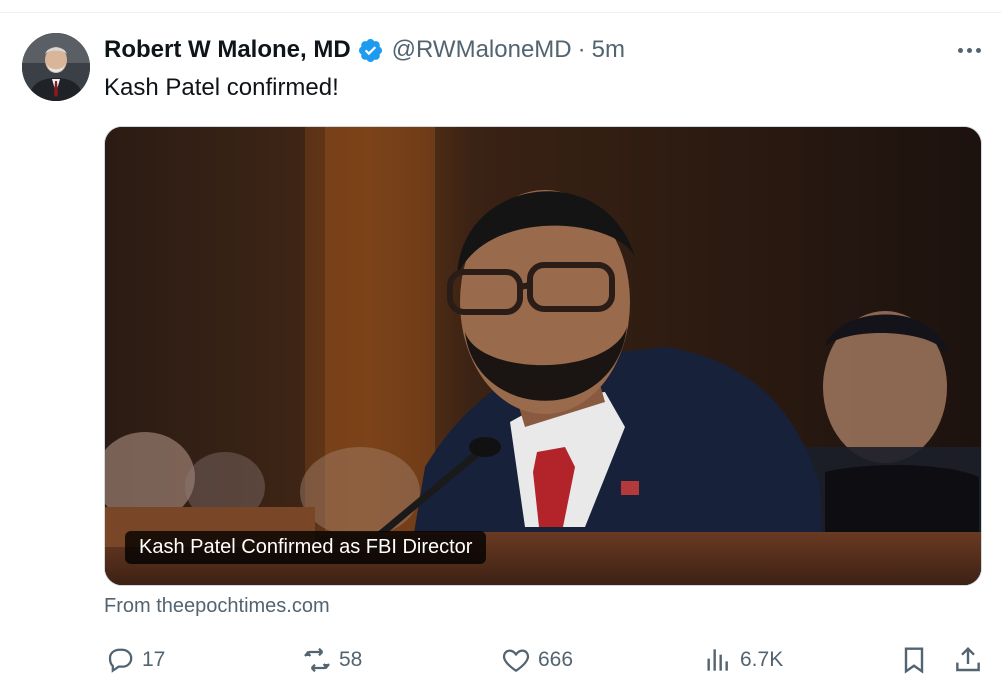 This screenshot has height=692, width=1002. What do you see at coordinates (501, 12) in the screenshot?
I see `top-divider` at bounding box center [501, 12].